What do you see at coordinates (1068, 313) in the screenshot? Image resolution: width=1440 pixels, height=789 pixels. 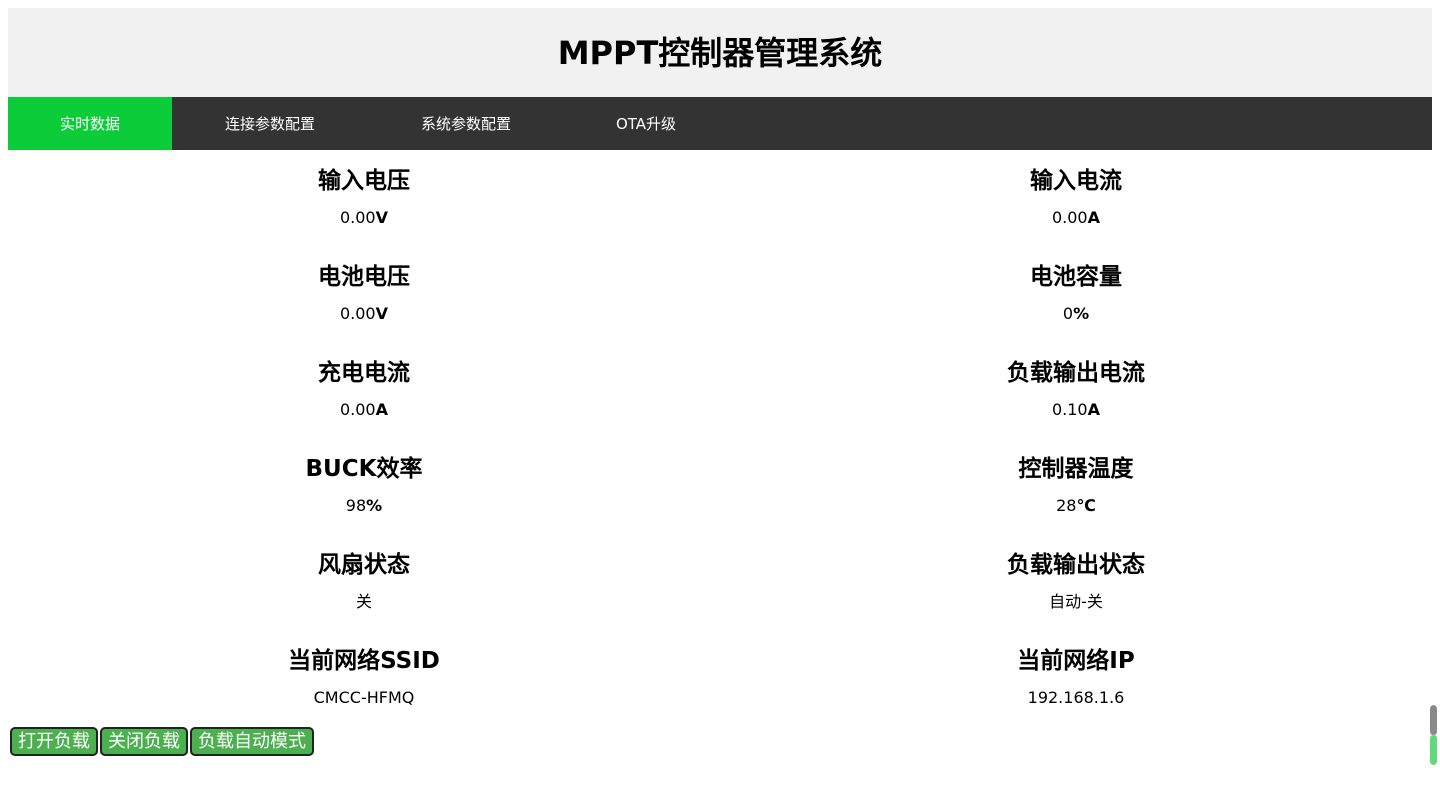 I see `metric-number: 0` at bounding box center [1068, 313].